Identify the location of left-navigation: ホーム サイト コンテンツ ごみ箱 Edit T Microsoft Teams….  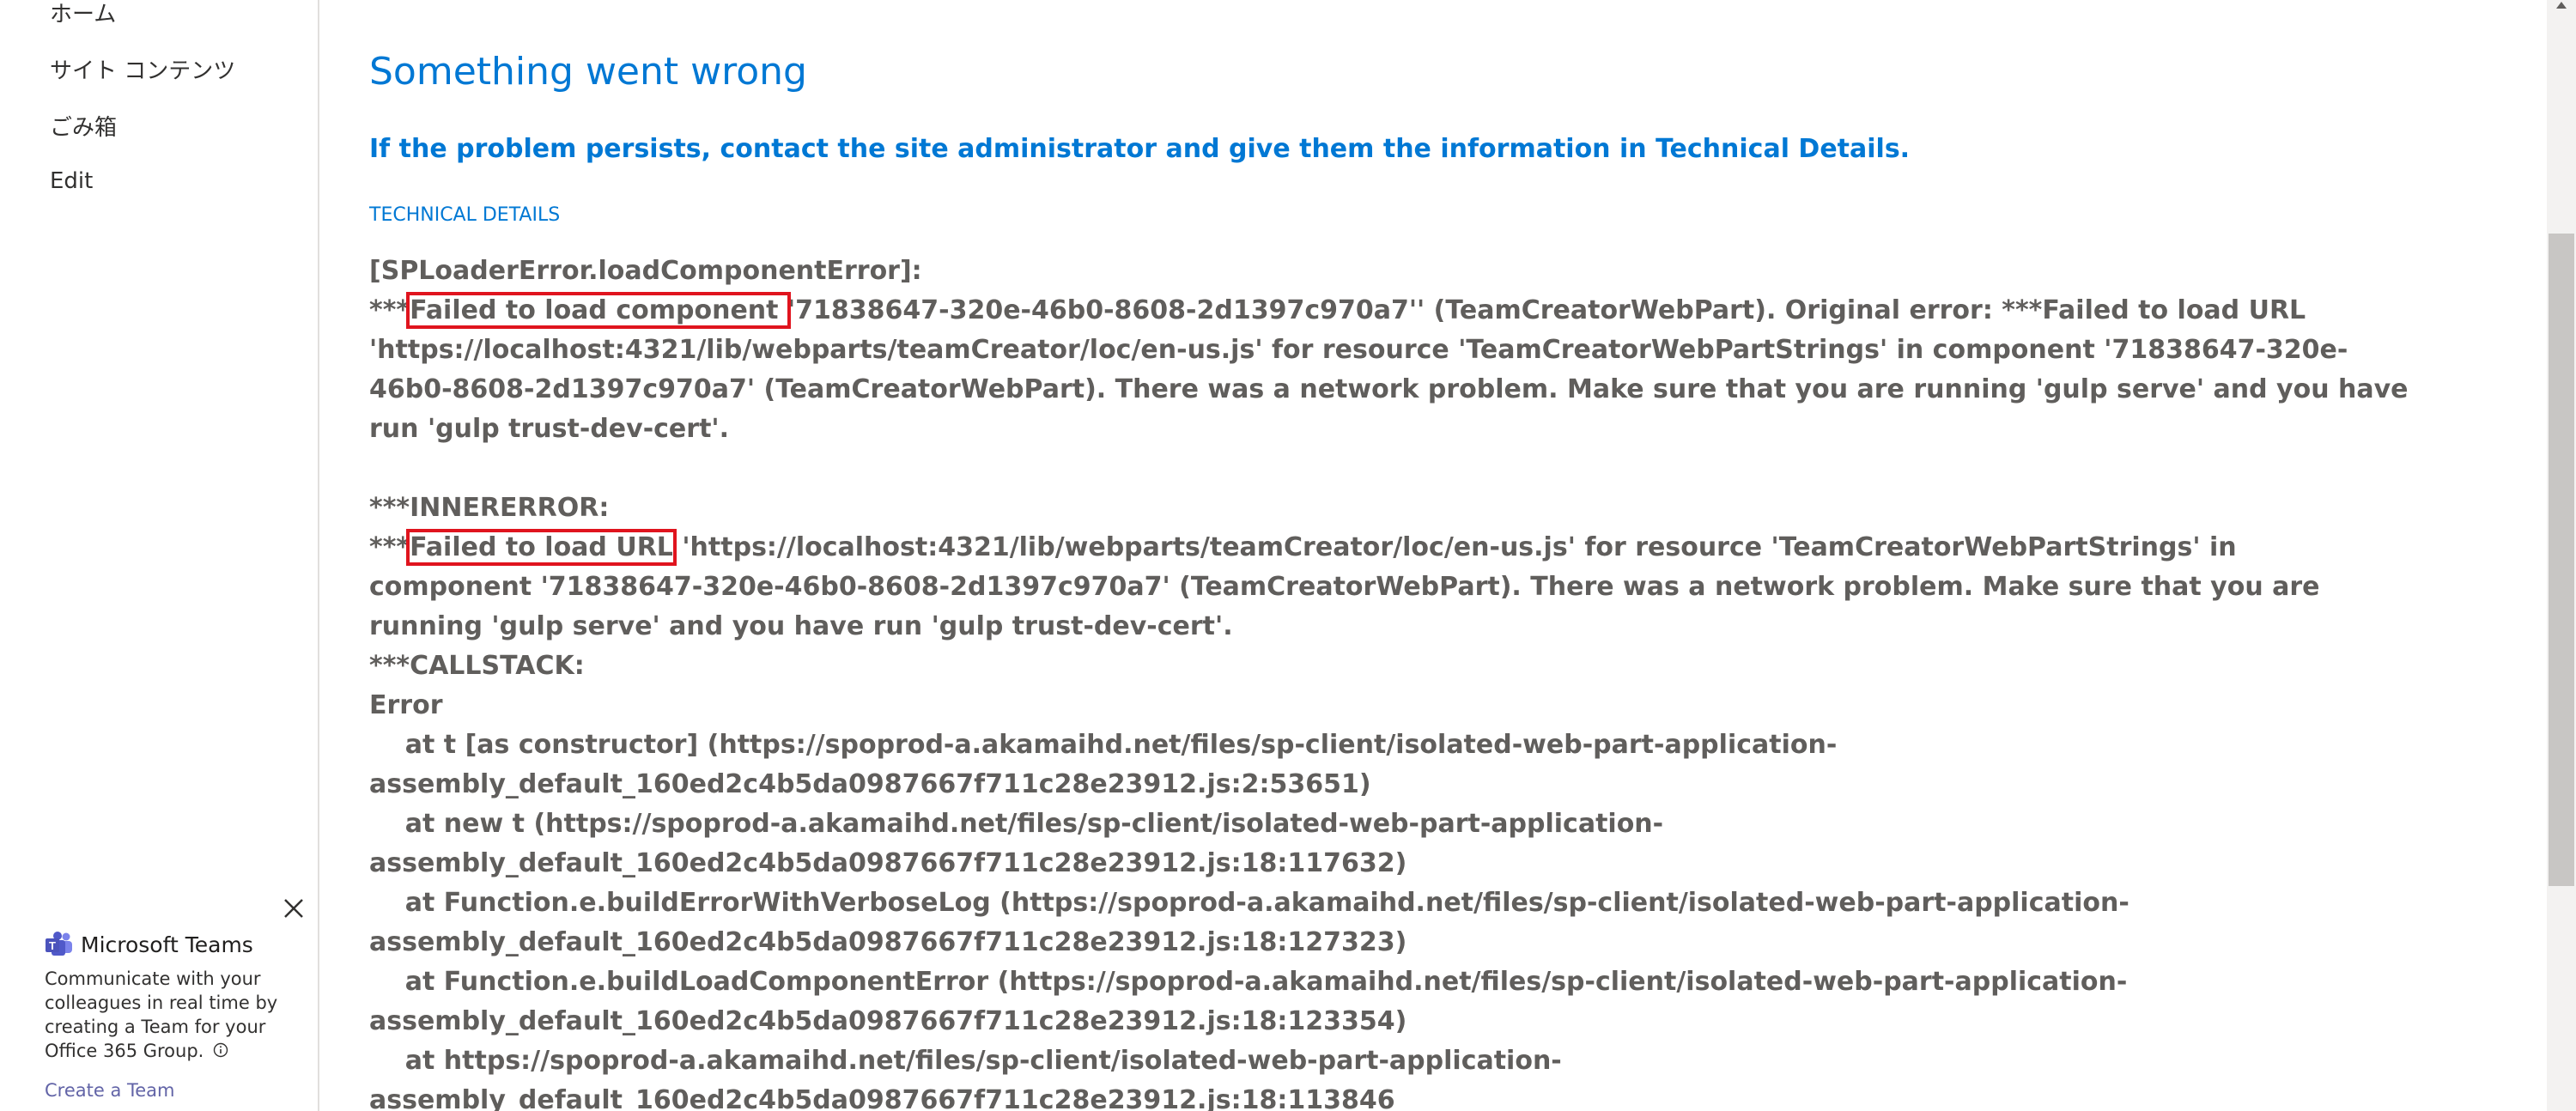
(159, 555).